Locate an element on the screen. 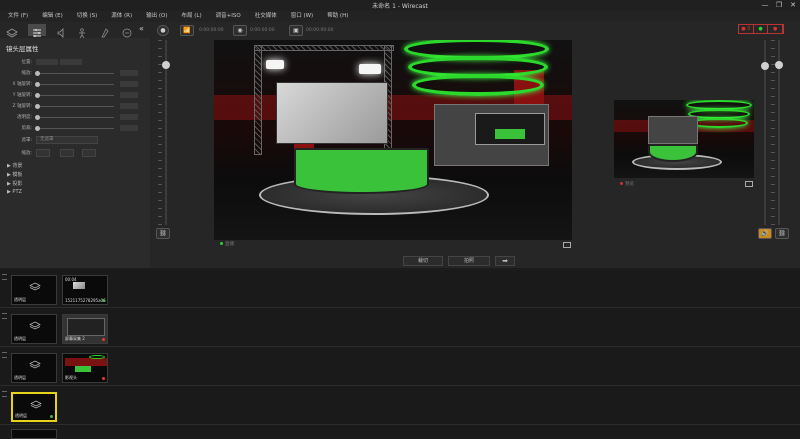 The width and height of the screenshot is (800, 439). link-icon: ⛓ is located at coordinates (163, 233).